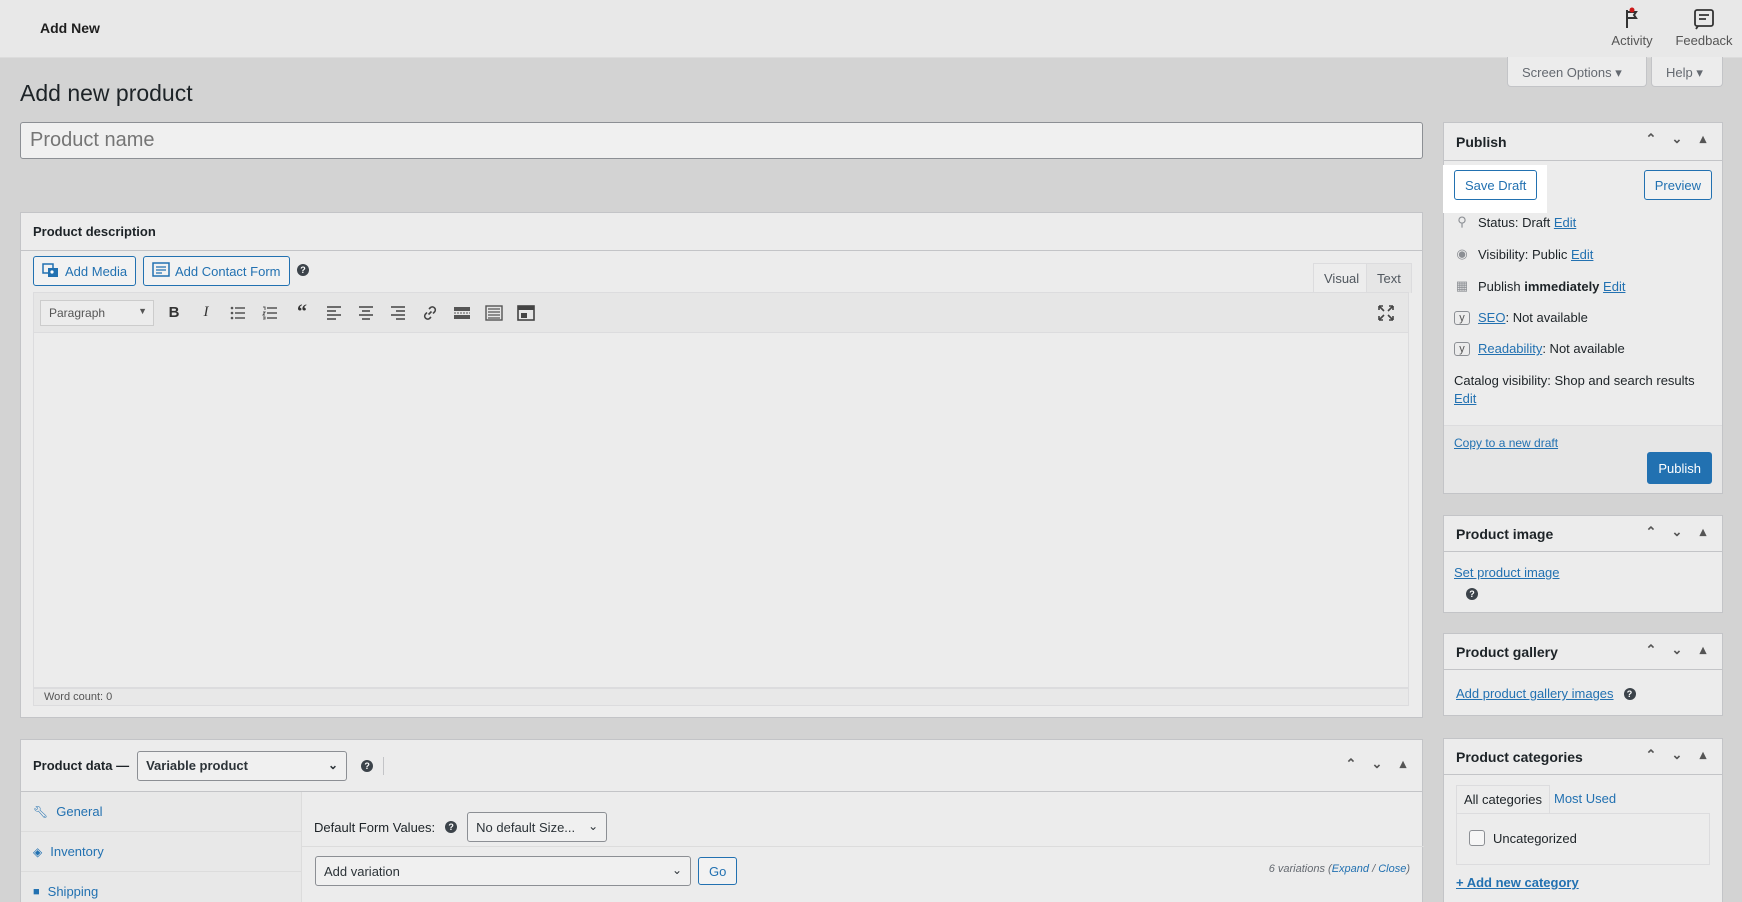 This screenshot has height=902, width=1742. Describe the element at coordinates (1506, 443) in the screenshot. I see `copy-to-draft-link: Copy to a new draft` at that location.